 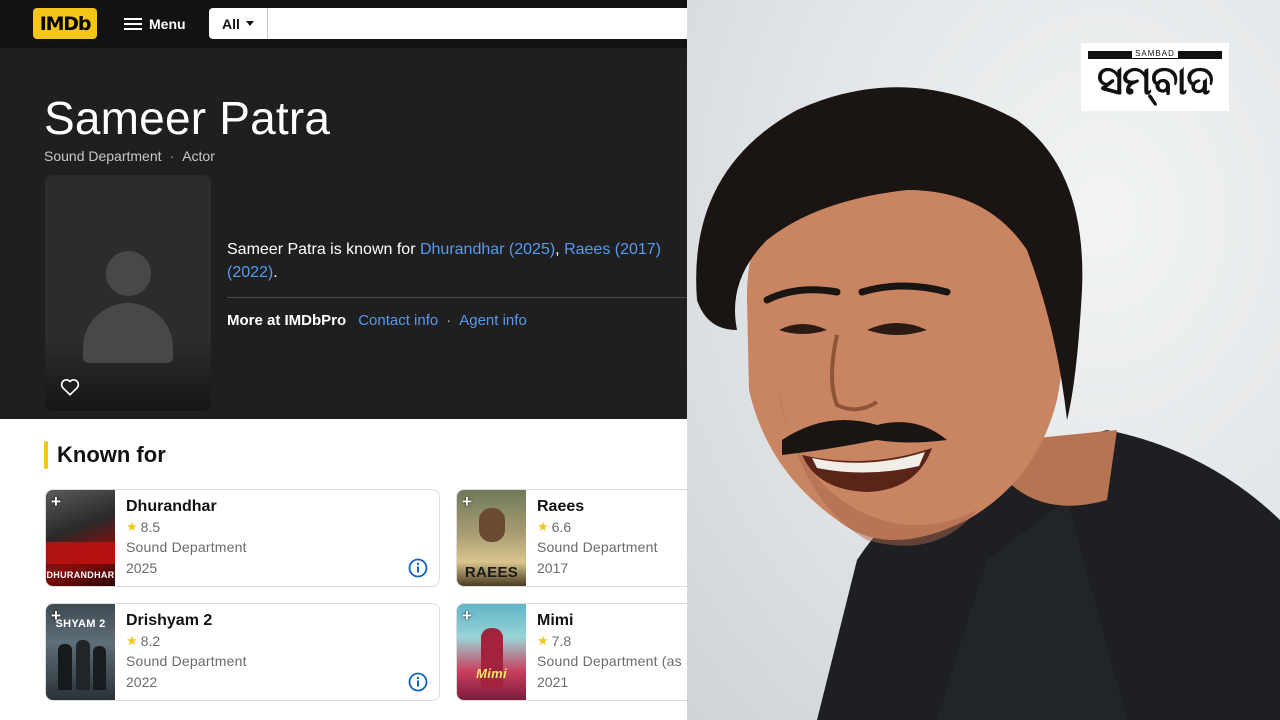 I want to click on bio-divider, so click(x=457, y=297).